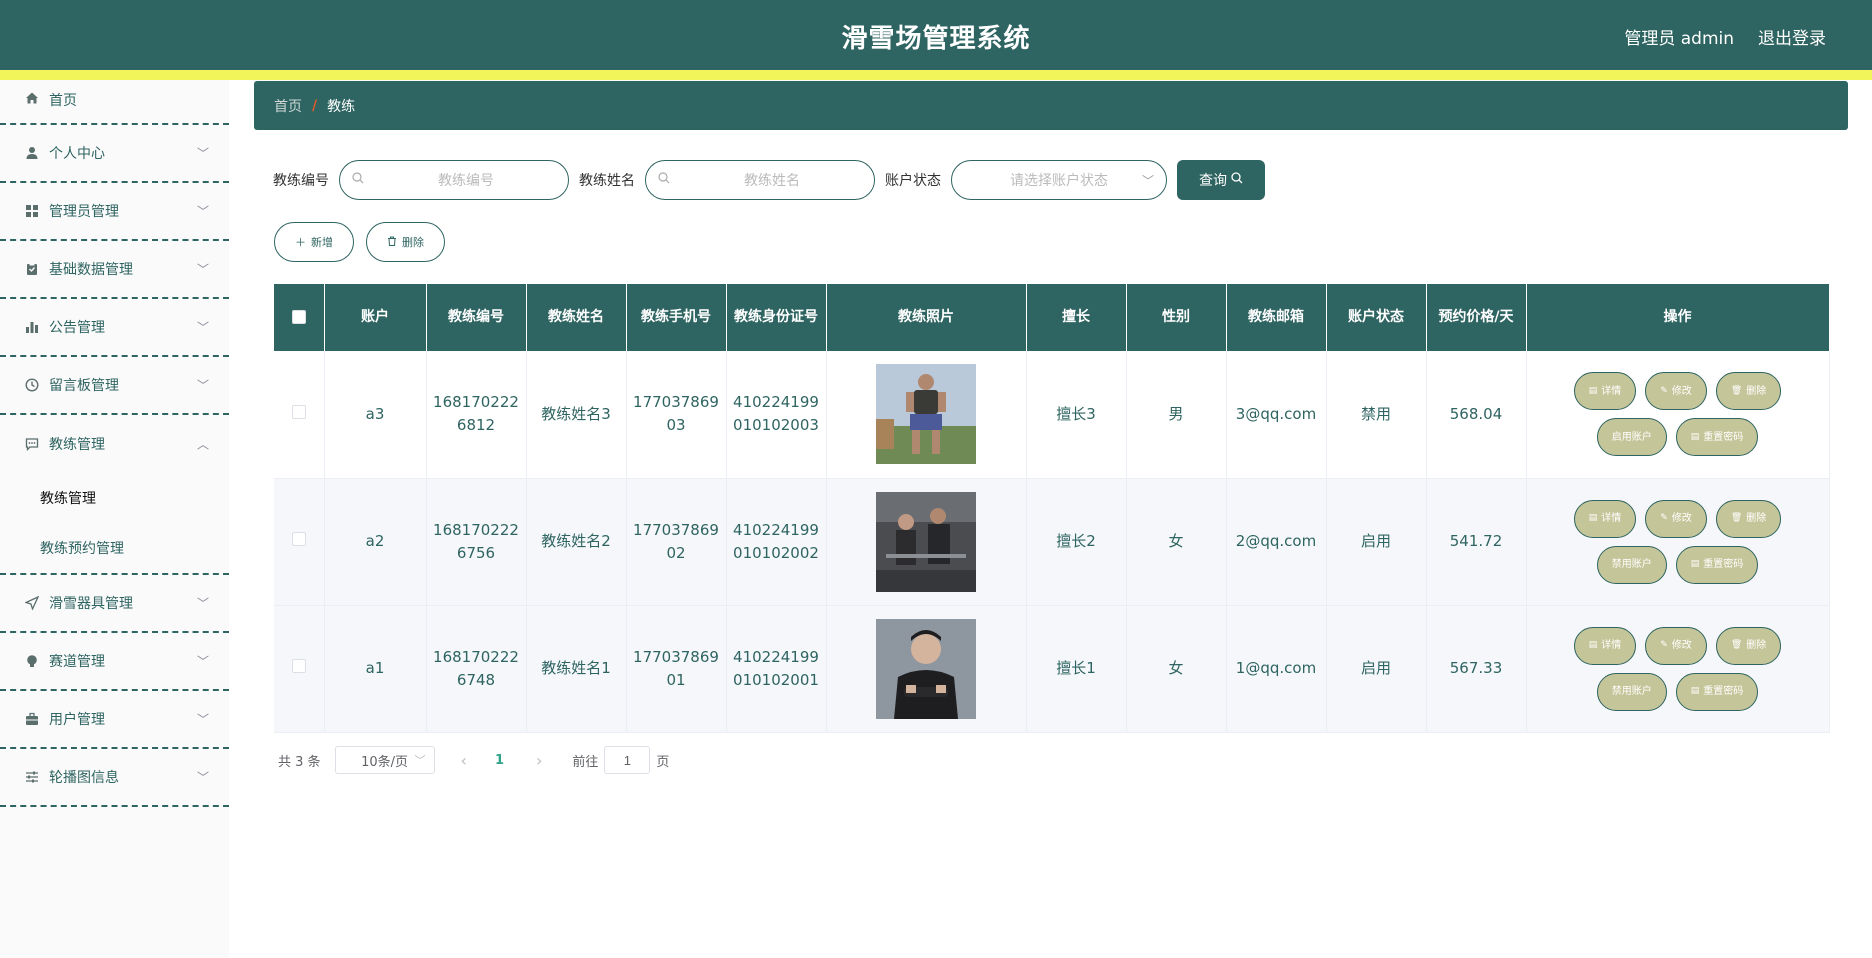 The image size is (1872, 958). Describe the element at coordinates (1276, 669) in the screenshot. I see `email-cell: 1@qq.com` at that location.